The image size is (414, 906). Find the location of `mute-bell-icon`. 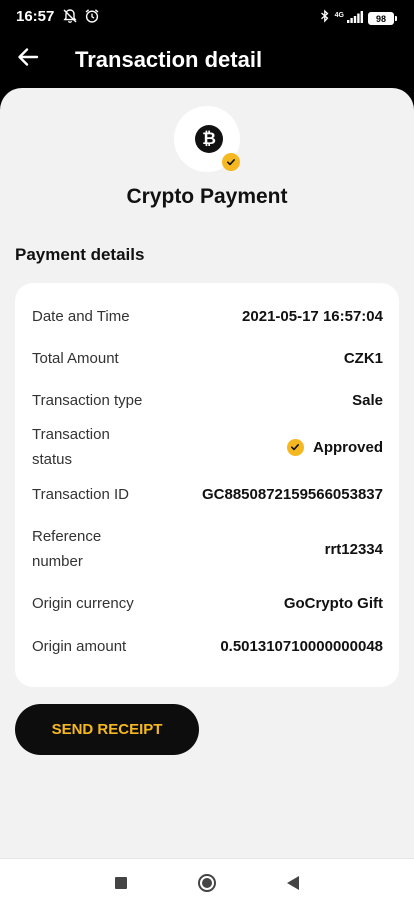

mute-bell-icon is located at coordinates (70, 18).